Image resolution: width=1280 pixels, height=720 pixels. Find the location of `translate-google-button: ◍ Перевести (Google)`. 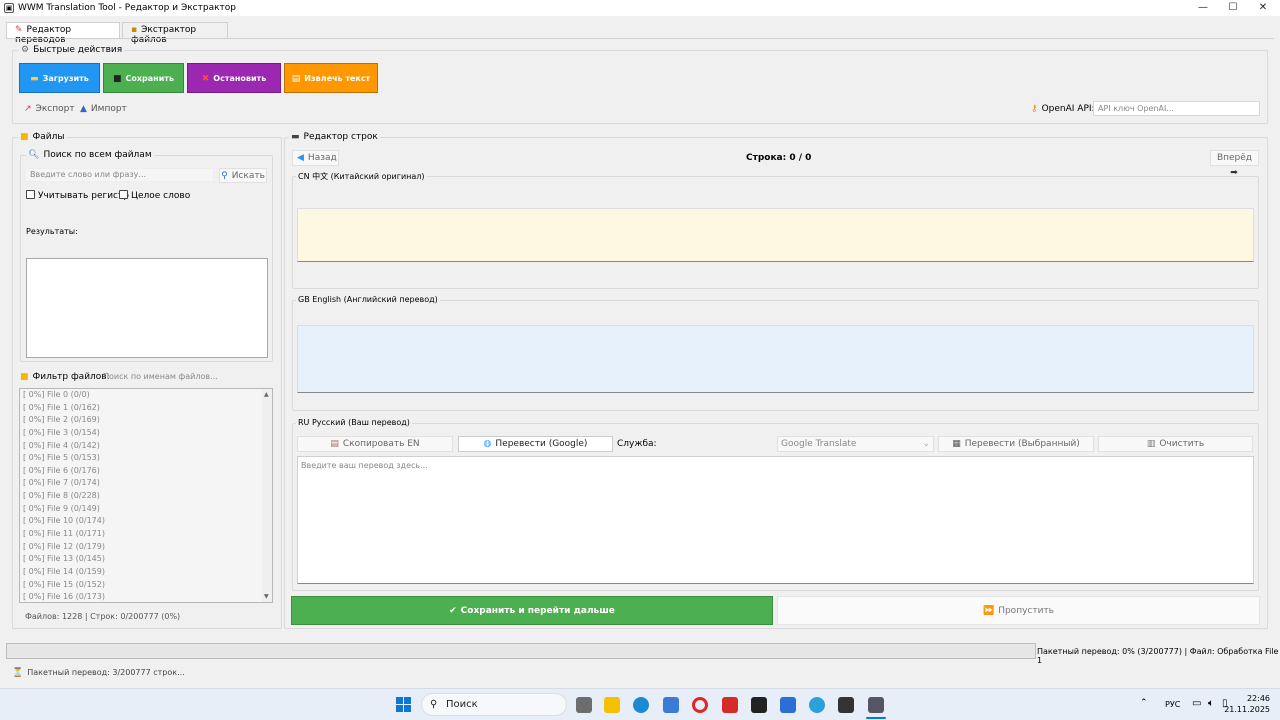

translate-google-button: ◍ Перевести (Google) is located at coordinates (535, 444).